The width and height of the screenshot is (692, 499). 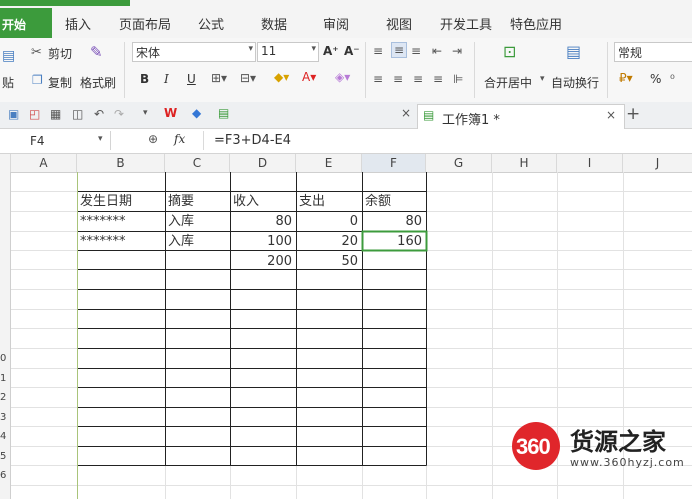 What do you see at coordinates (524, 163) in the screenshot?
I see `column-header-h: H` at bounding box center [524, 163].